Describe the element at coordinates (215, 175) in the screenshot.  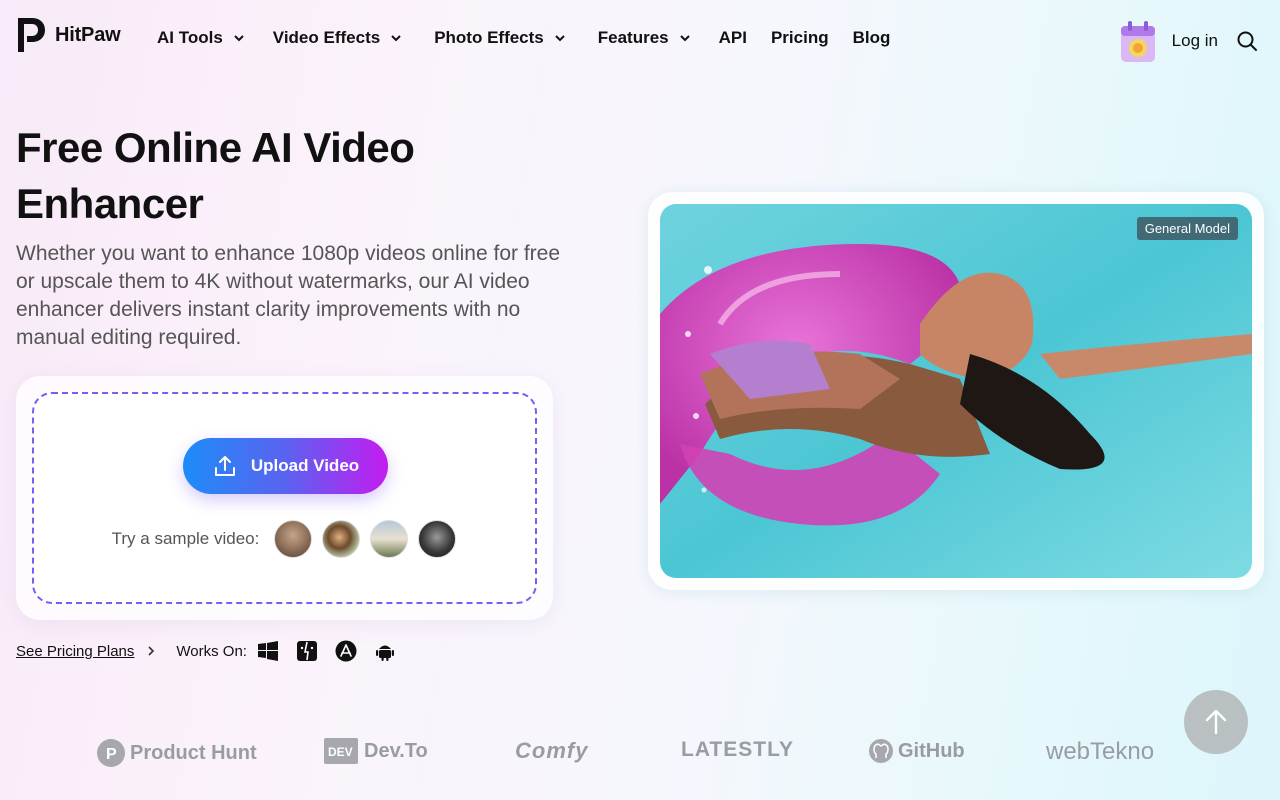
I see `page-title: Free Online AI Video Enhancer` at that location.